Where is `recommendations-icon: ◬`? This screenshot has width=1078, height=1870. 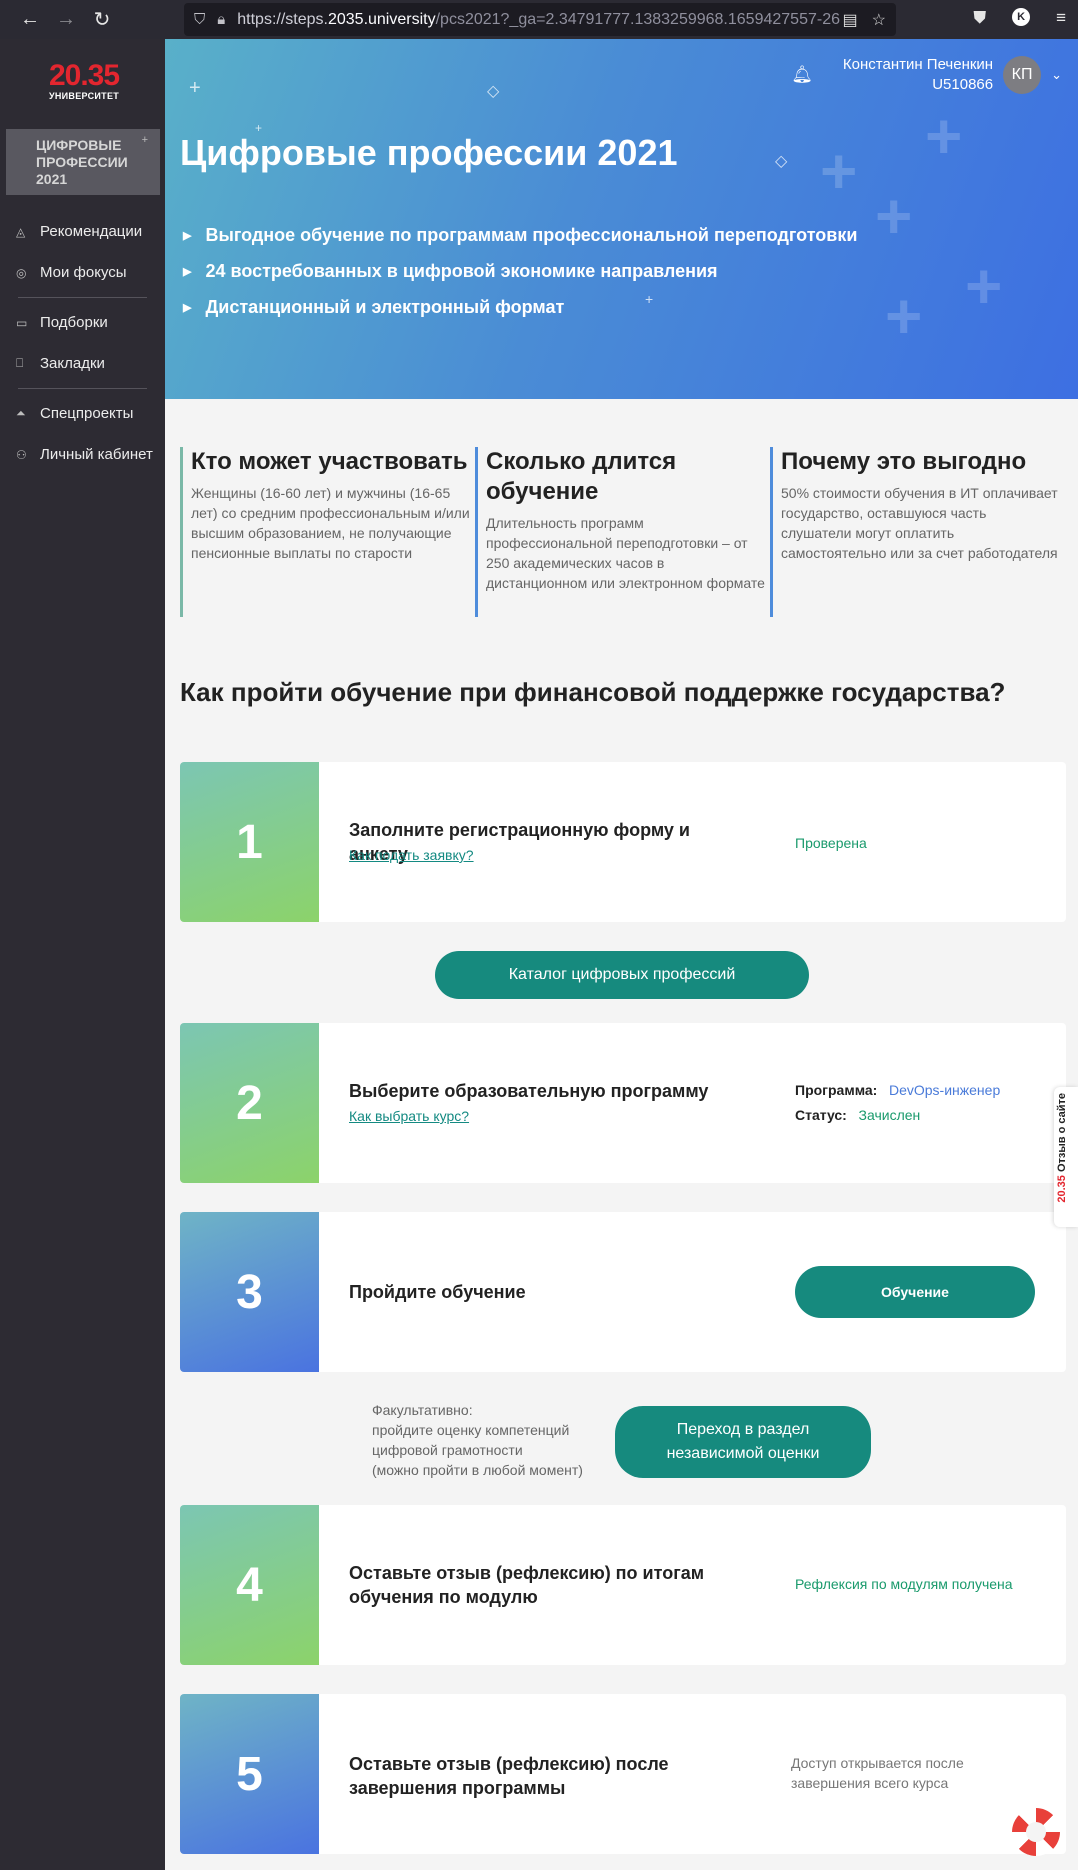
recommendations-icon: ◬ is located at coordinates (21, 231).